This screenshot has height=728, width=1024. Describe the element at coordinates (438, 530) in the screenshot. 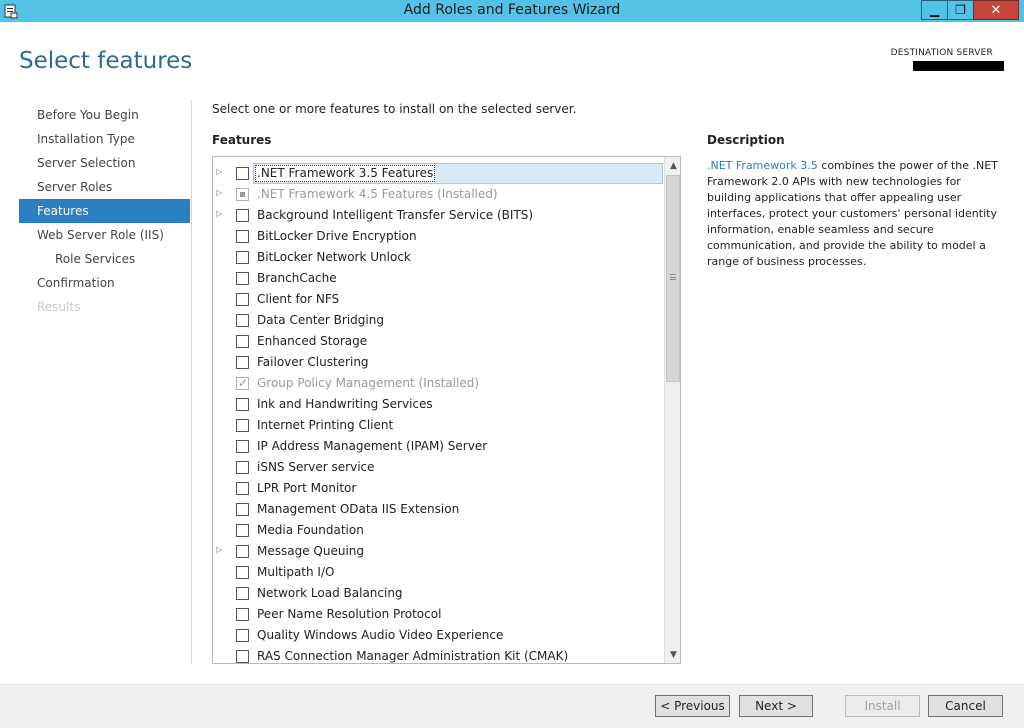

I see `feature-row: Media Foundation` at that location.